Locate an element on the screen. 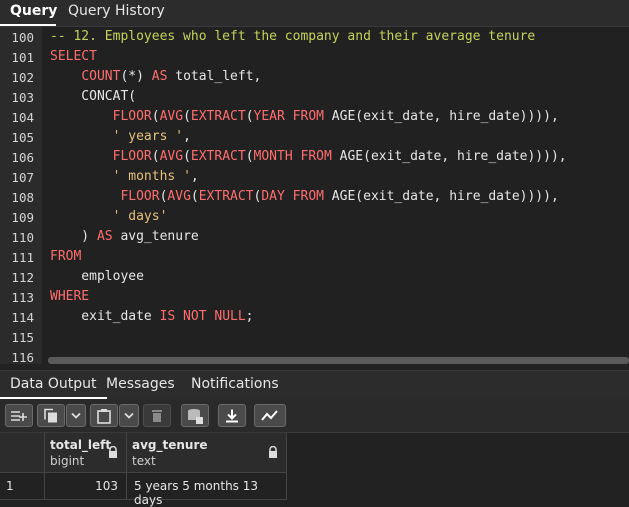 This screenshot has width=629, height=507. tab-query-history: Query History is located at coordinates (116, 13).